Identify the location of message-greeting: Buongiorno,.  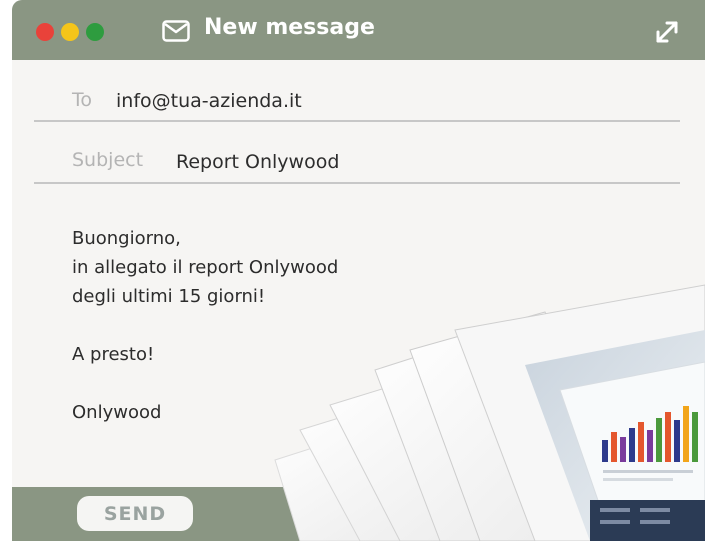
(126, 238).